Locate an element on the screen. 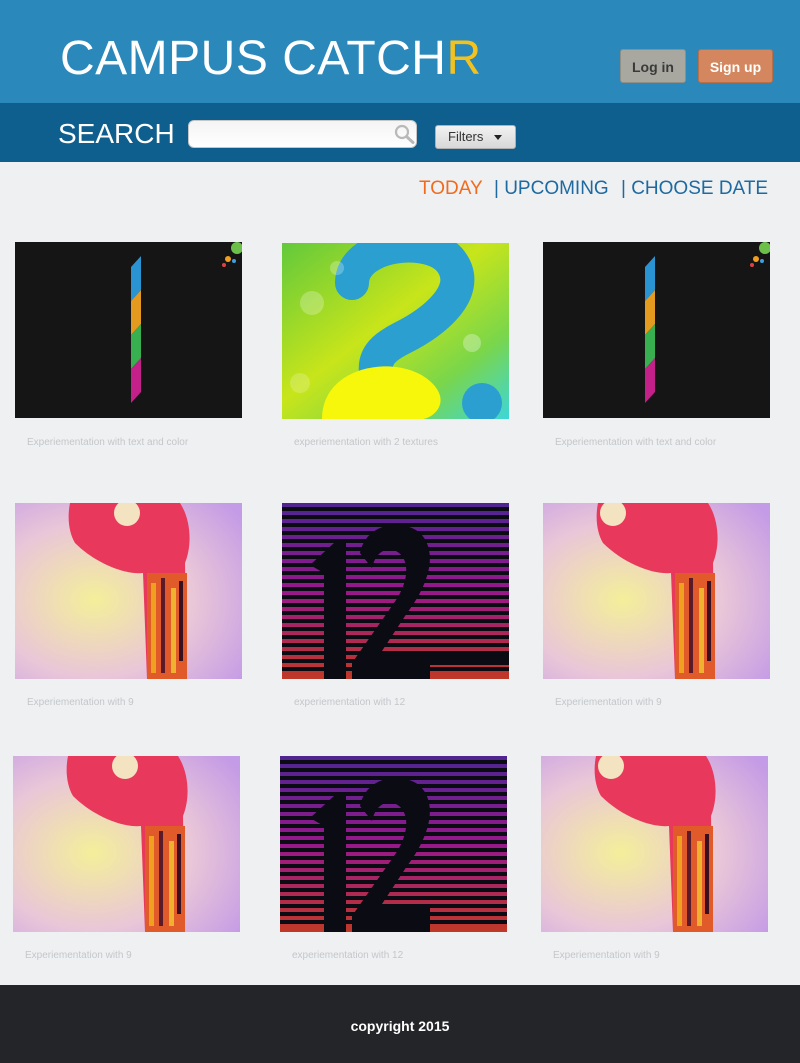  copyright-text: copyright 2015 is located at coordinates (400, 1026).